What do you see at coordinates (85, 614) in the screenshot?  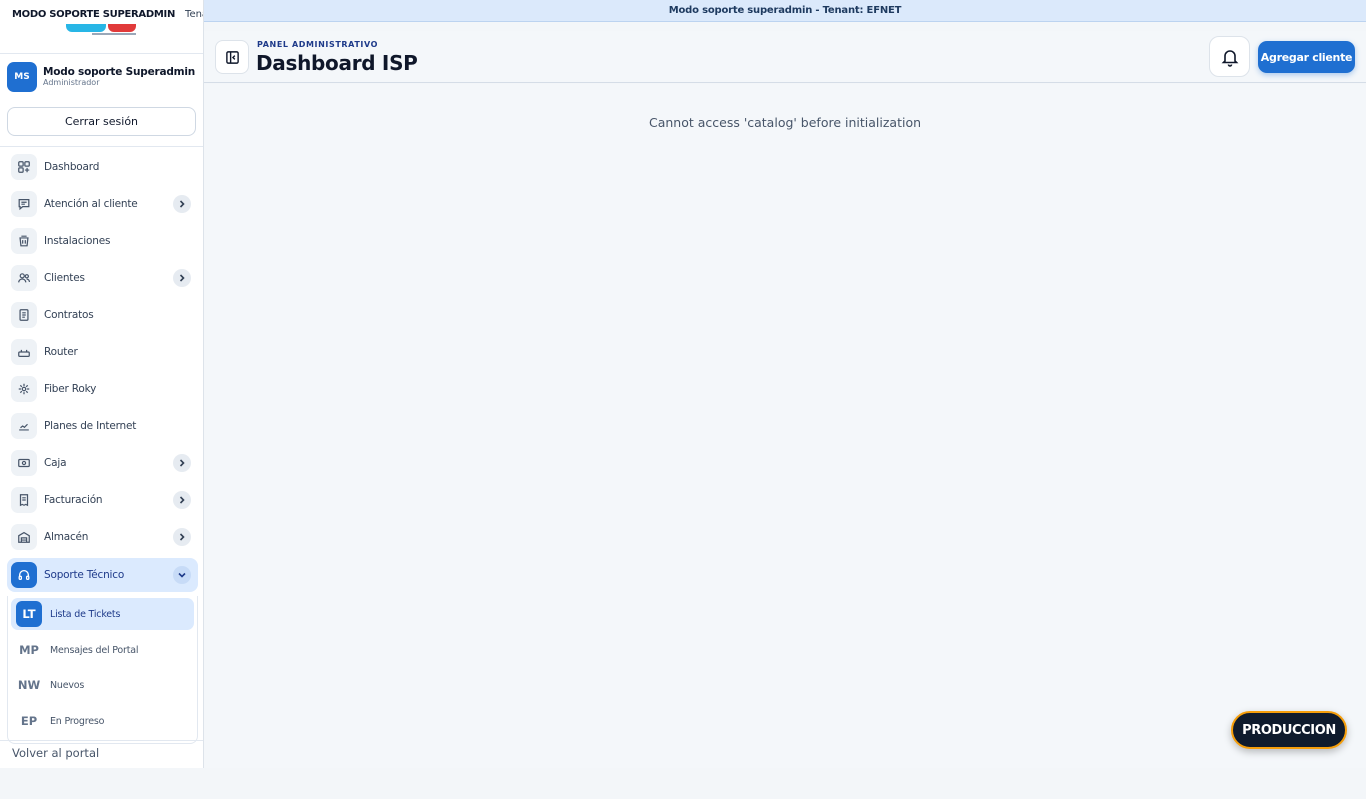 I see `subnav-label: Lista de Tickets` at bounding box center [85, 614].